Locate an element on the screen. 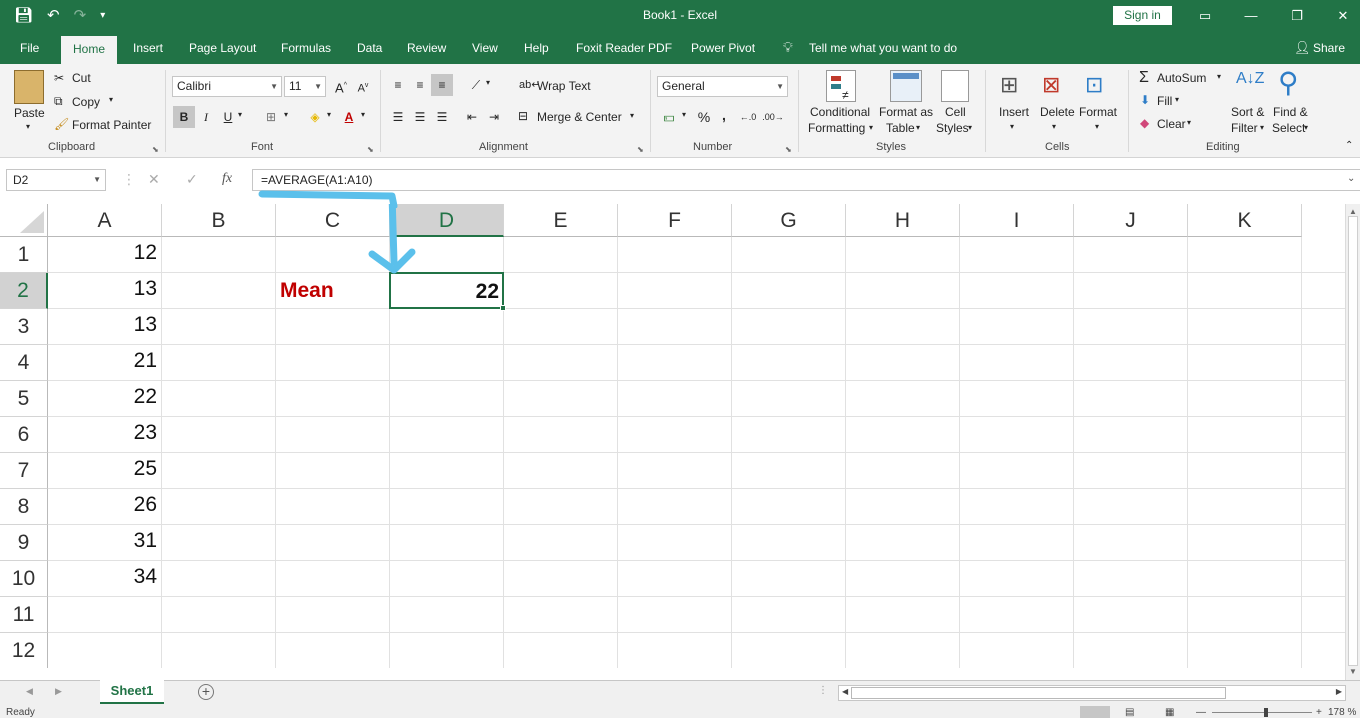  format-as-table-label-2: Table is located at coordinates (900, 128).